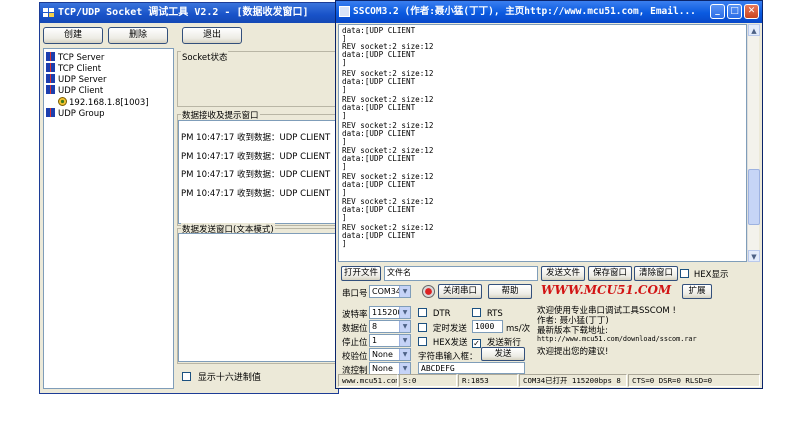 Image resolution: width=800 pixels, height=426 pixels. I want to click on delete-button: 删除, so click(138, 35).